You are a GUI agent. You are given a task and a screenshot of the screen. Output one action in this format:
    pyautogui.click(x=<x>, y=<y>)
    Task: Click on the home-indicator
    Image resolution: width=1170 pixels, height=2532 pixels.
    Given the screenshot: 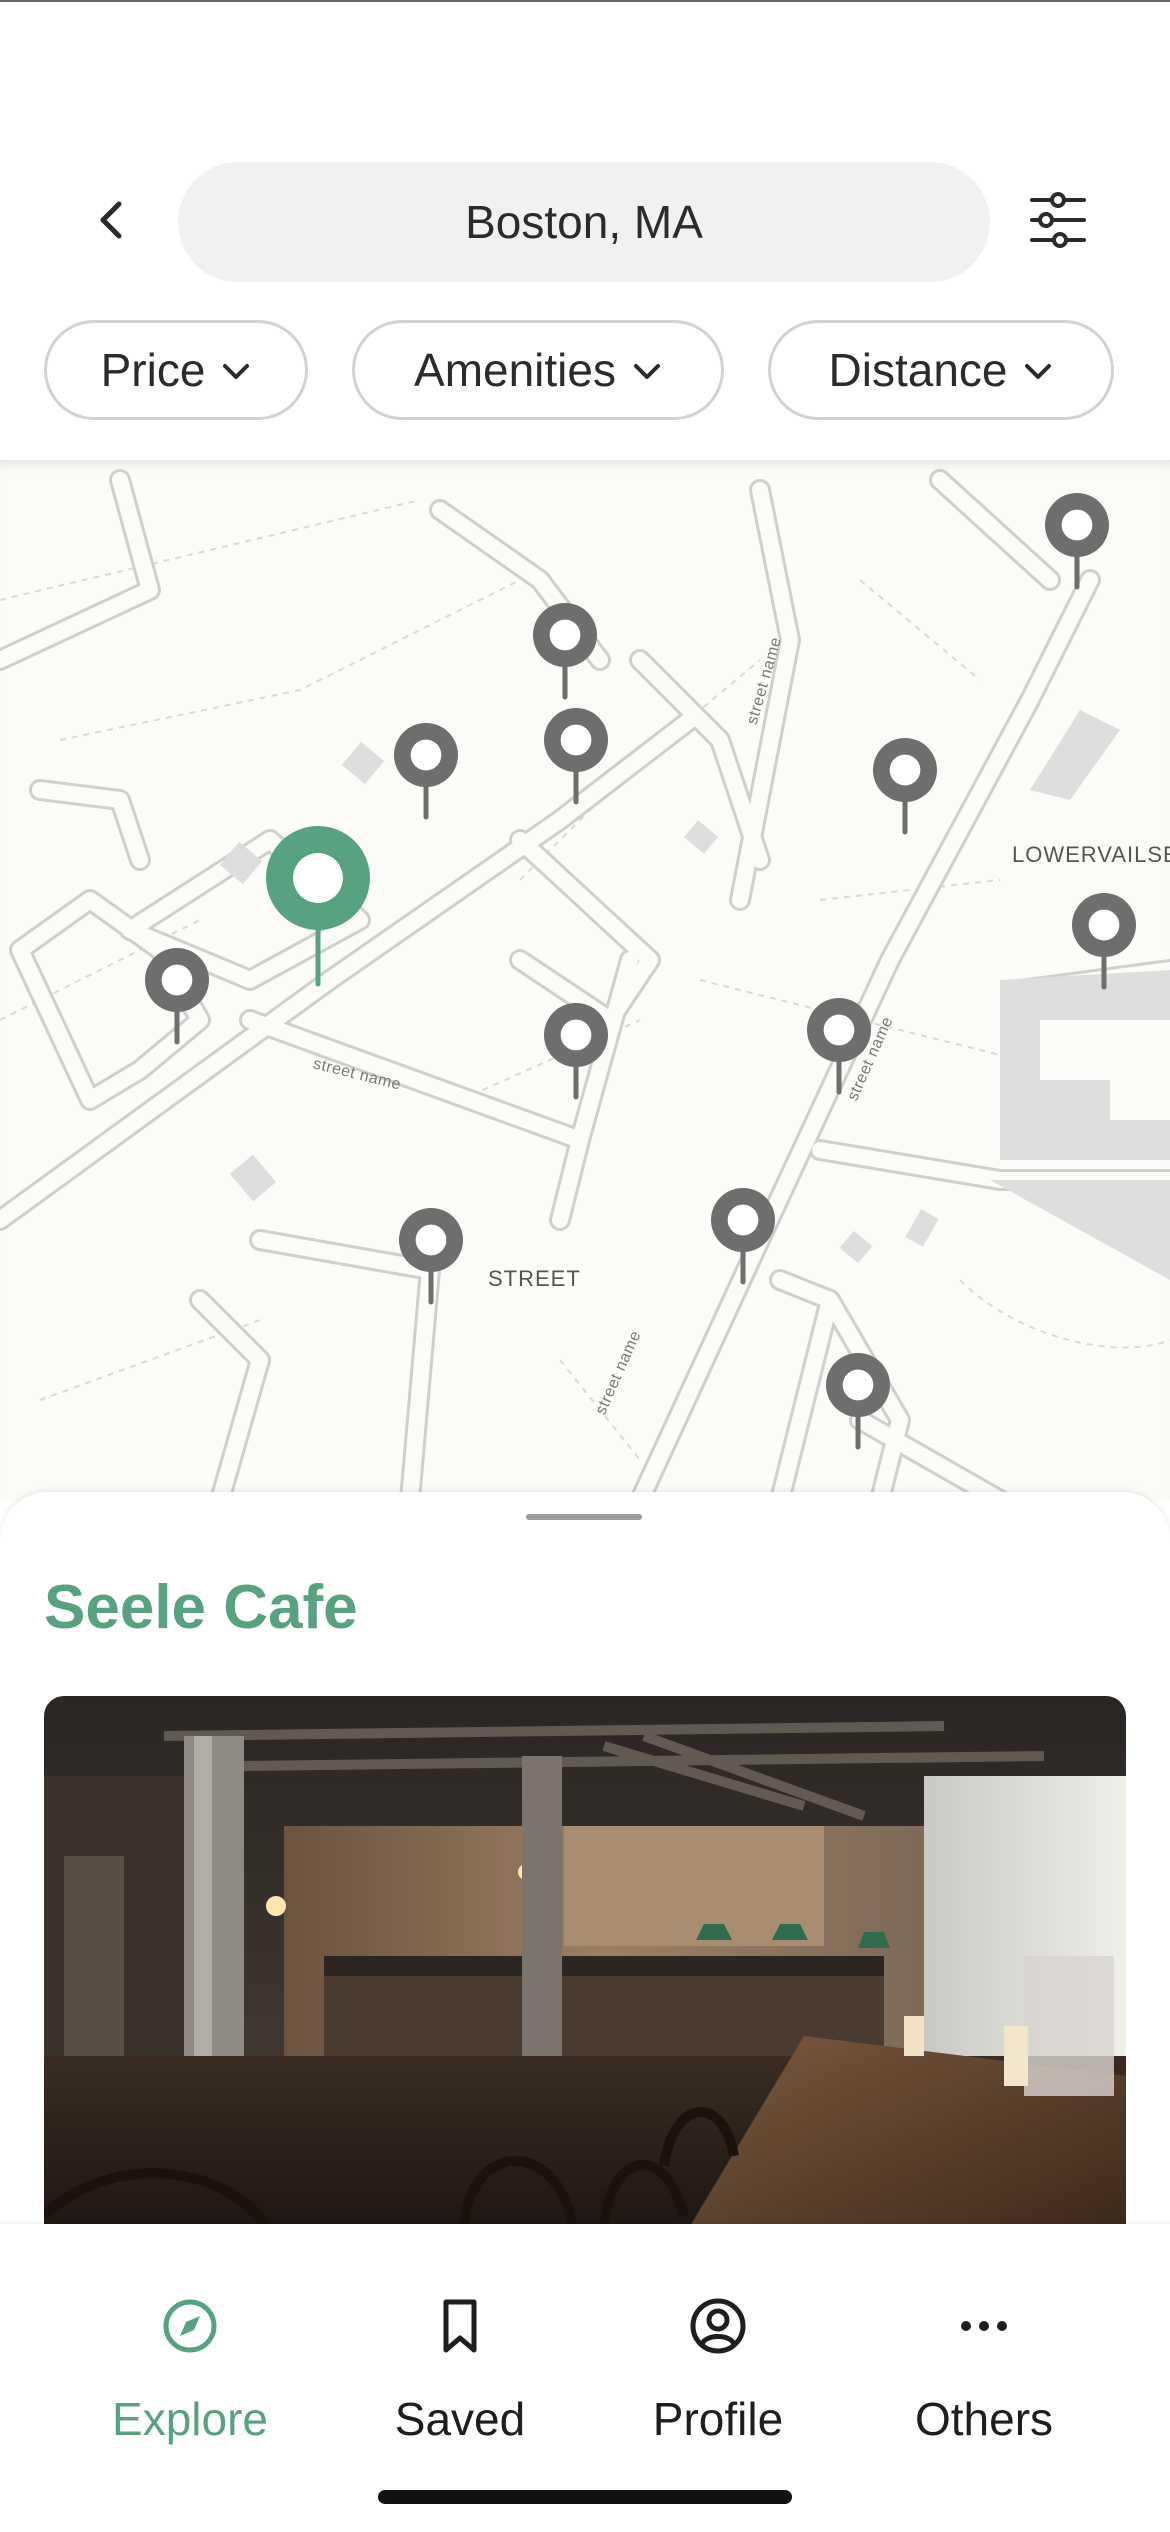 What is the action you would take?
    pyautogui.click(x=585, y=2497)
    